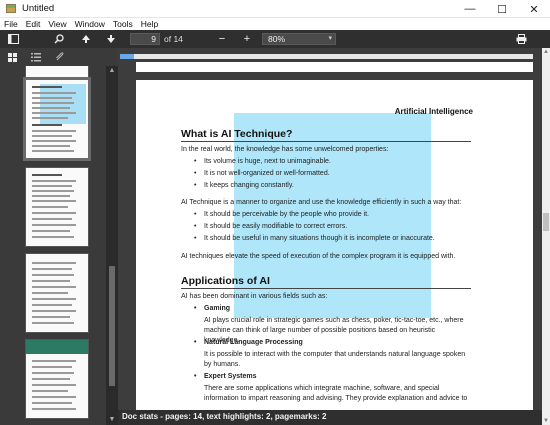 The height and width of the screenshot is (425, 550). Describe the element at coordinates (433, 111) in the screenshot. I see `running-header: Artificial Intelligence` at that location.